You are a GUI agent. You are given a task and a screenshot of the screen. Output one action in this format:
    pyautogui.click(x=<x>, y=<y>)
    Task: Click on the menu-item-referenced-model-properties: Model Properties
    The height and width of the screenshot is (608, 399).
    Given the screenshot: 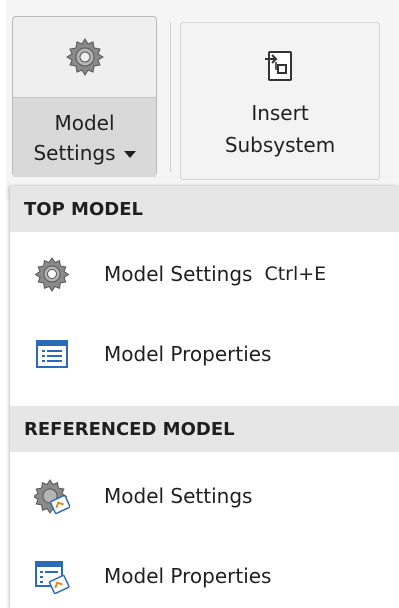 What is the action you would take?
    pyautogui.click(x=204, y=576)
    